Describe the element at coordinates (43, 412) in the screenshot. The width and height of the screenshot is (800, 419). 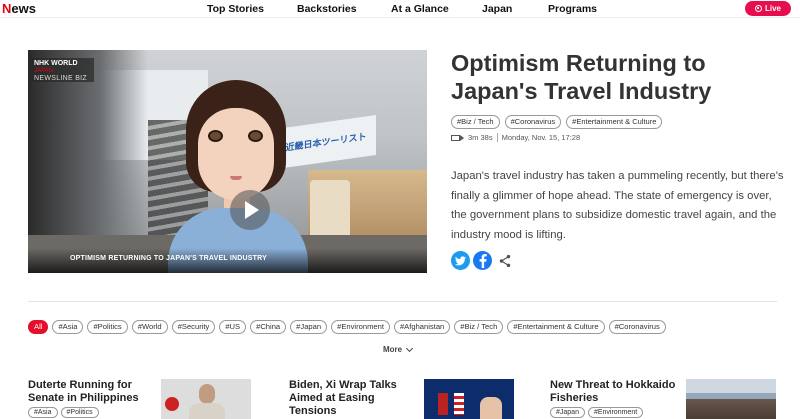
I see `story-tag: #Asia` at that location.